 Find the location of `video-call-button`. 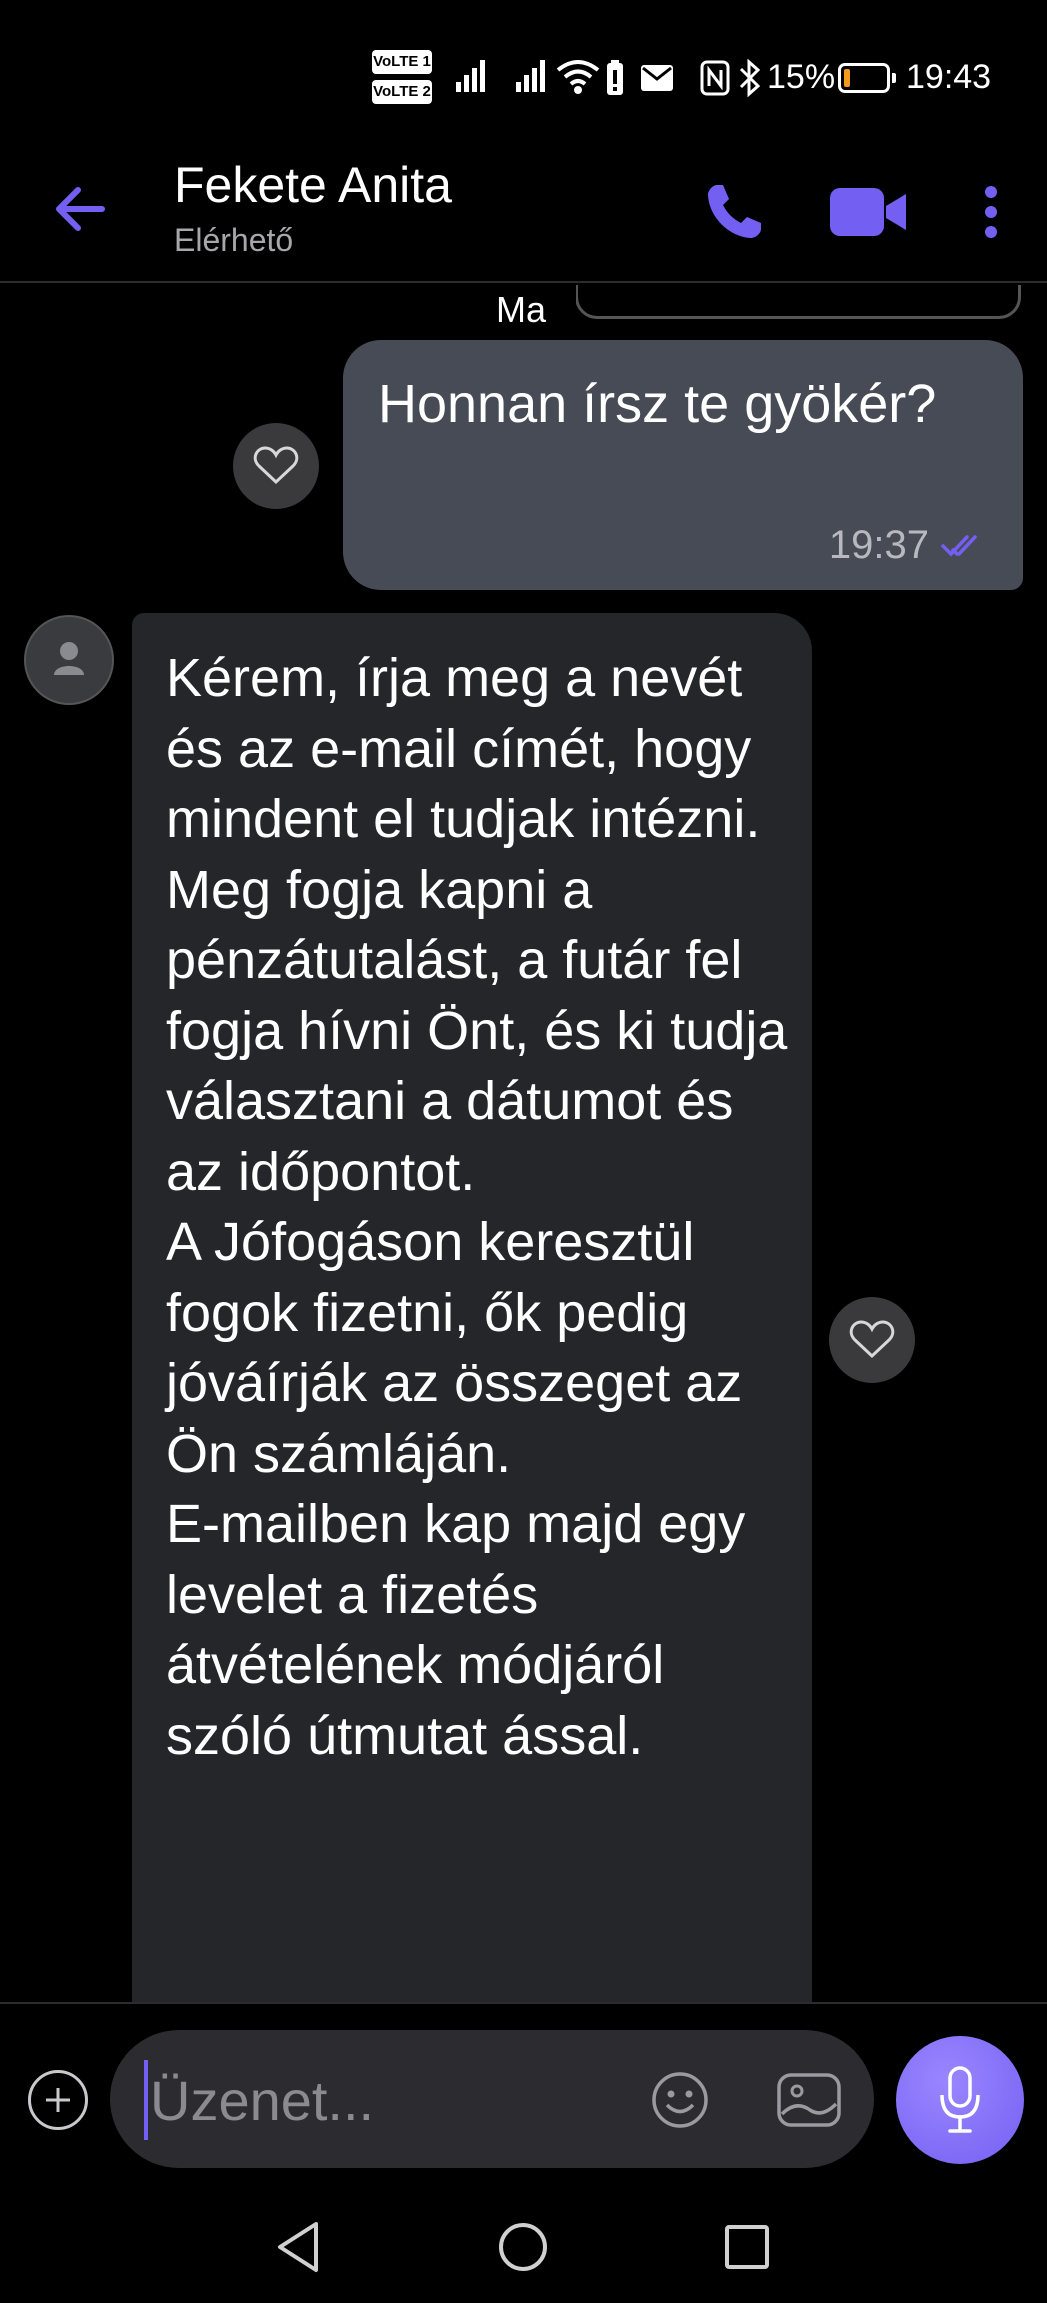

video-call-button is located at coordinates (868, 212).